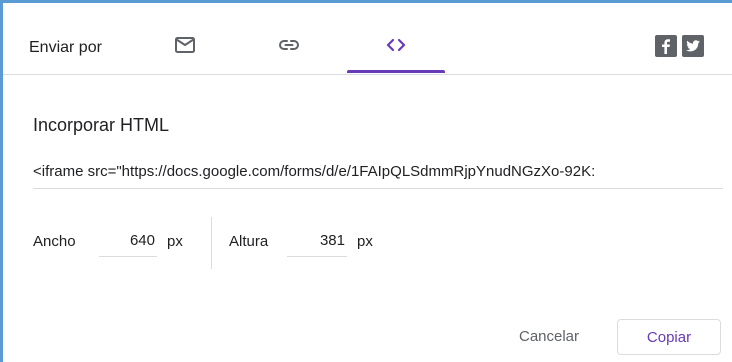 The image size is (732, 362). Describe the element at coordinates (365, 241) in the screenshot. I see `height-unit: px` at that location.